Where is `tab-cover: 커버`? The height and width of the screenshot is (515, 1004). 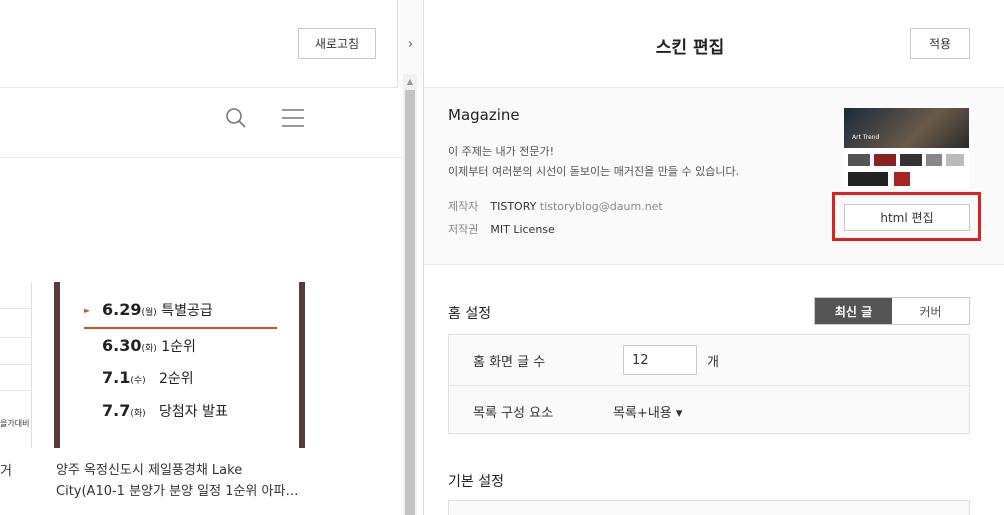
tab-cover: 커버 is located at coordinates (930, 311).